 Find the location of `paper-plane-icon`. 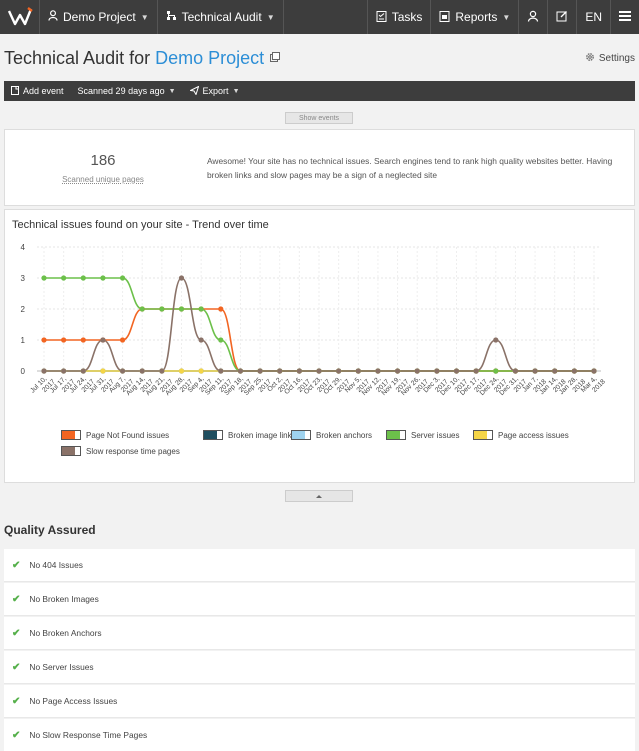

paper-plane-icon is located at coordinates (193, 91).